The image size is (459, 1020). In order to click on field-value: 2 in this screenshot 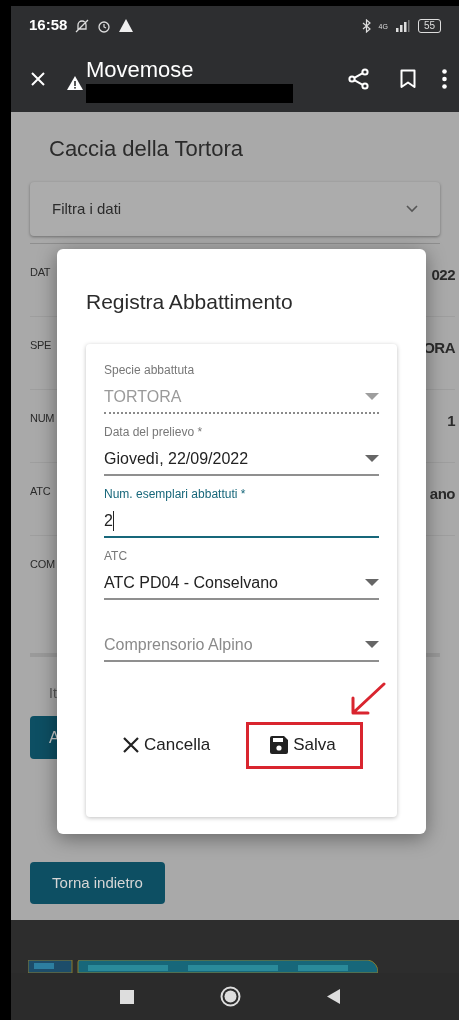, I will do `click(108, 520)`.